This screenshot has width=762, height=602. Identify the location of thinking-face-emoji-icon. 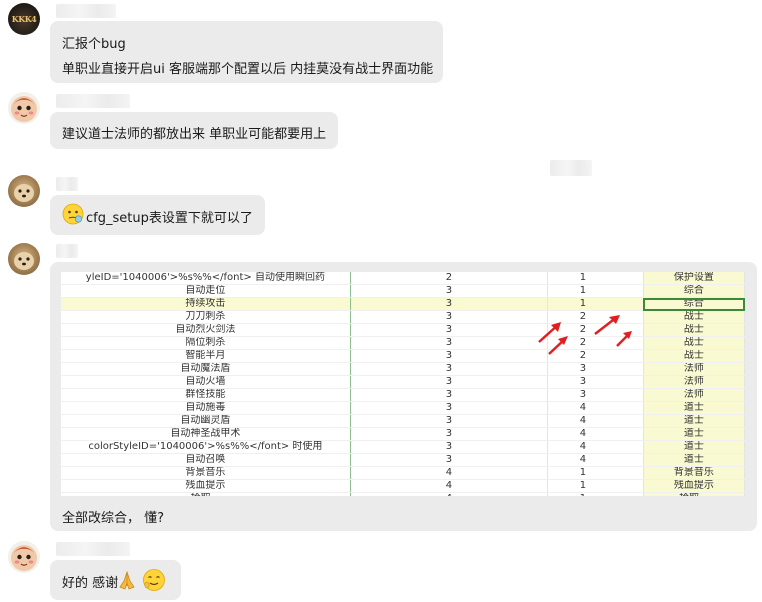
(73, 216).